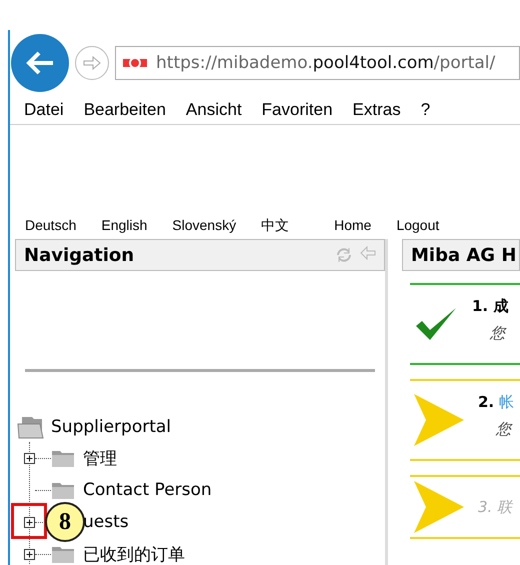 The width and height of the screenshot is (520, 565). What do you see at coordinates (147, 490) in the screenshot?
I see `tree-item: Contact Person` at bounding box center [147, 490].